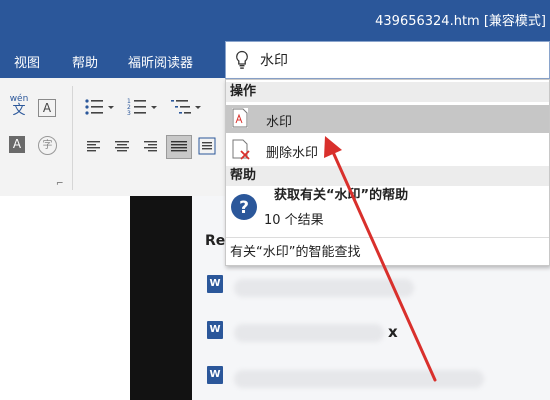  I want to click on distributed-icon, so click(207, 146).